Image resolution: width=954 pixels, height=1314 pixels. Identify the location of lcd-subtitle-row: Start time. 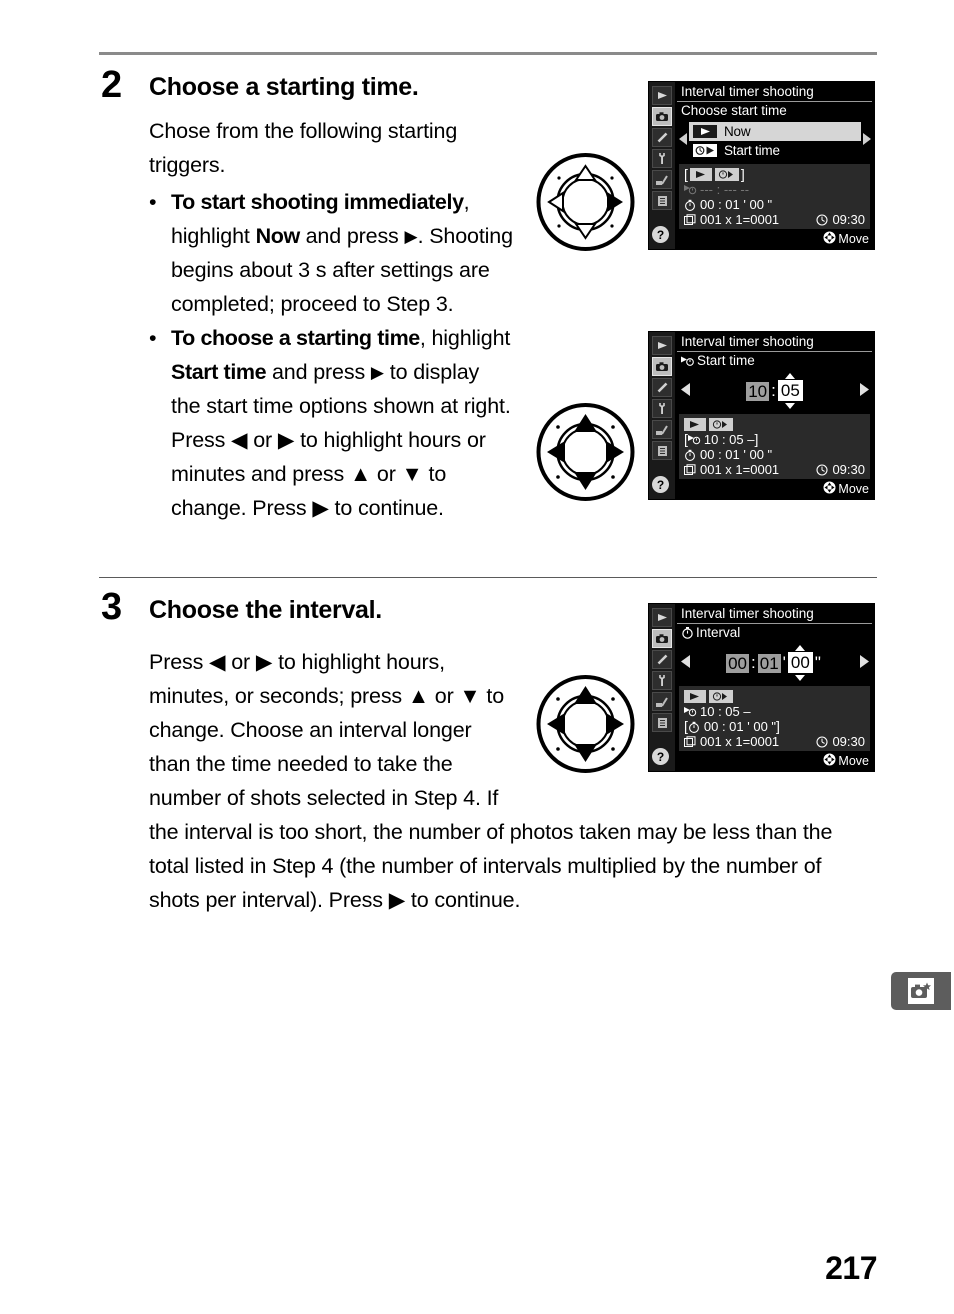
(718, 360).